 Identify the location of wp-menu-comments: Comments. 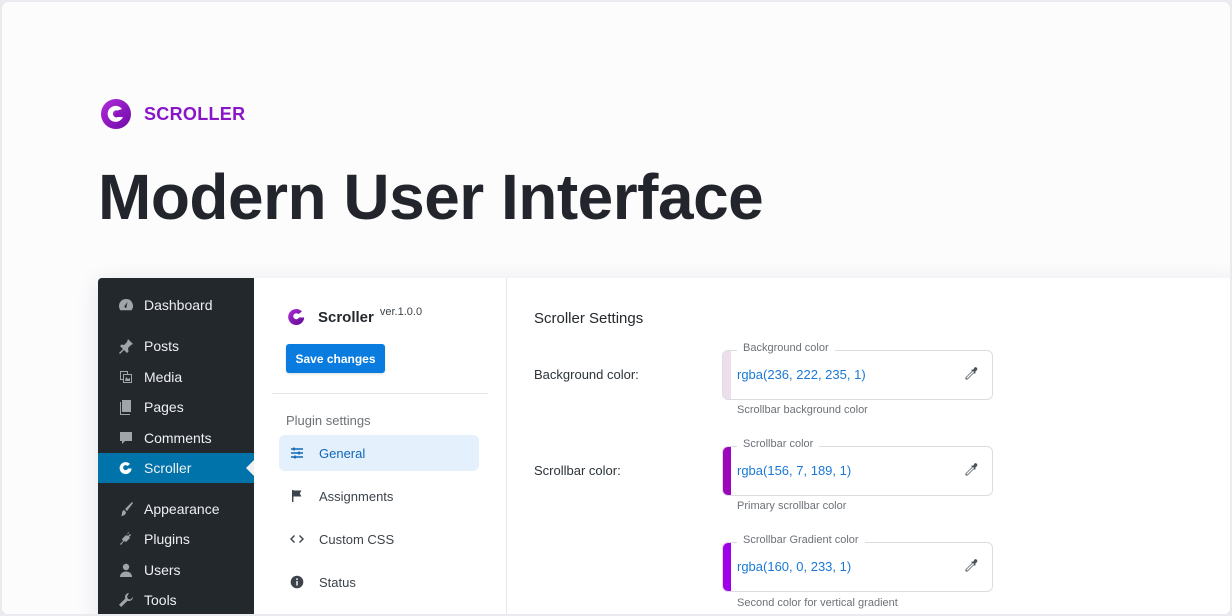
(176, 438).